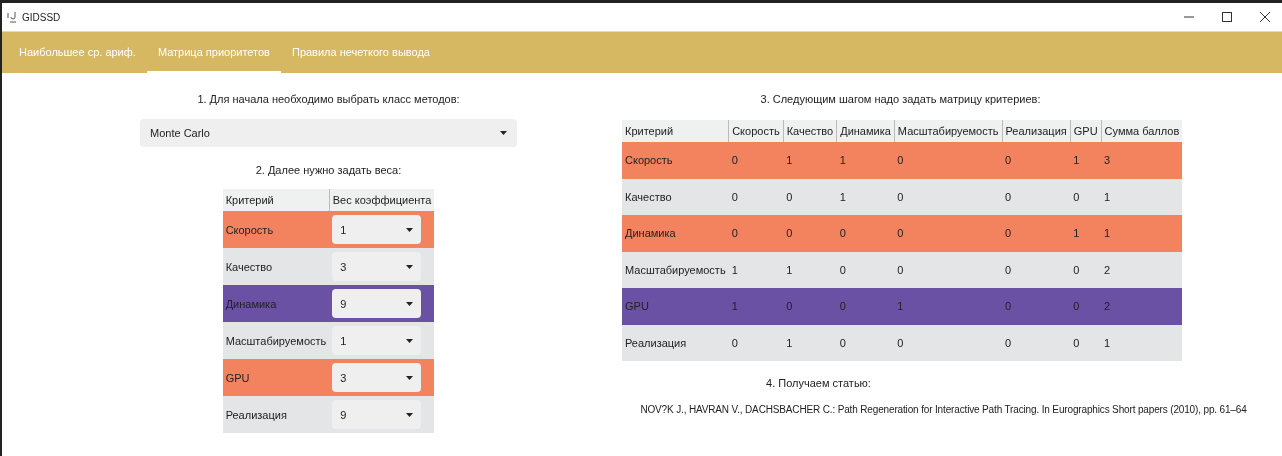 The width and height of the screenshot is (1282, 456). What do you see at coordinates (1142, 160) in the screenshot?
I see `table-cell: 3` at bounding box center [1142, 160].